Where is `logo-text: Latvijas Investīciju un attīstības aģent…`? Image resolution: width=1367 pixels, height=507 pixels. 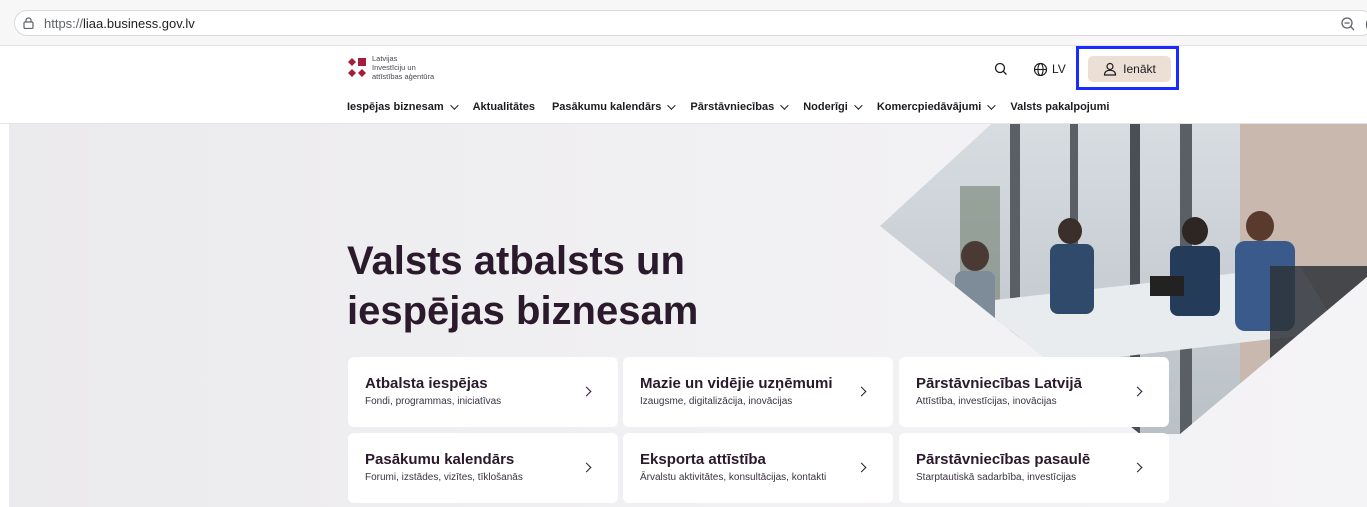
logo-text: Latvijas Investīciju un attīstības aģent… is located at coordinates (403, 67).